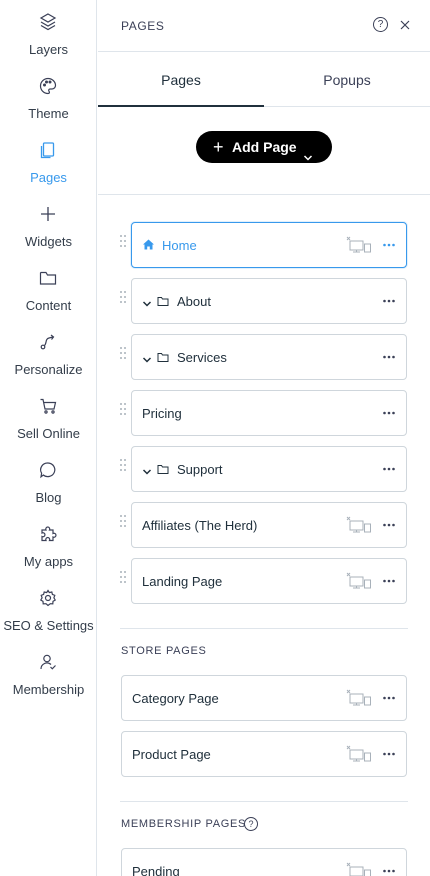  What do you see at coordinates (48, 150) in the screenshot?
I see `pages-icon` at bounding box center [48, 150].